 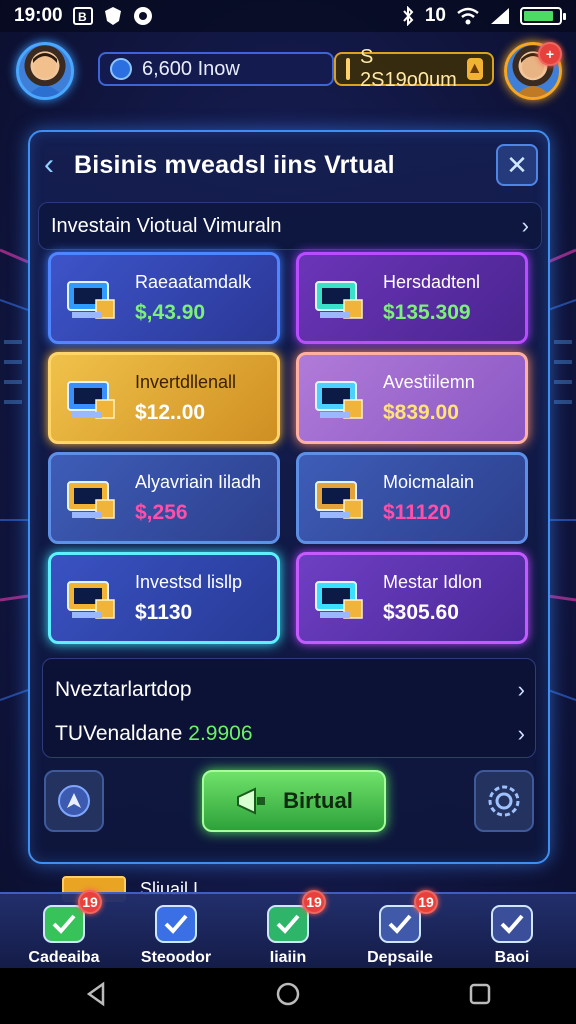 What do you see at coordinates (45, 71) in the screenshot?
I see `player-avatar` at bounding box center [45, 71].